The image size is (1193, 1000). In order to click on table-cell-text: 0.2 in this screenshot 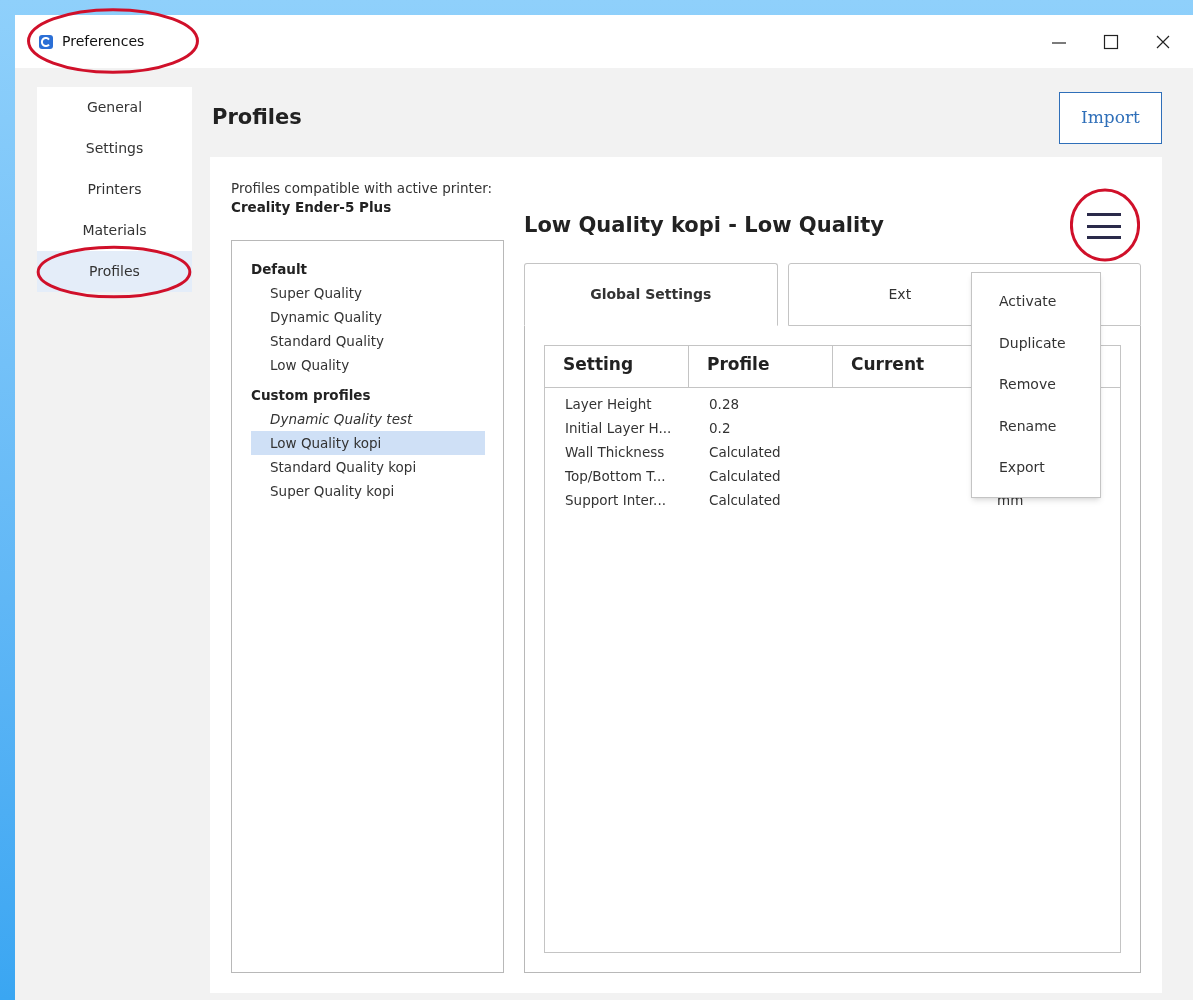, I will do `click(720, 428)`.